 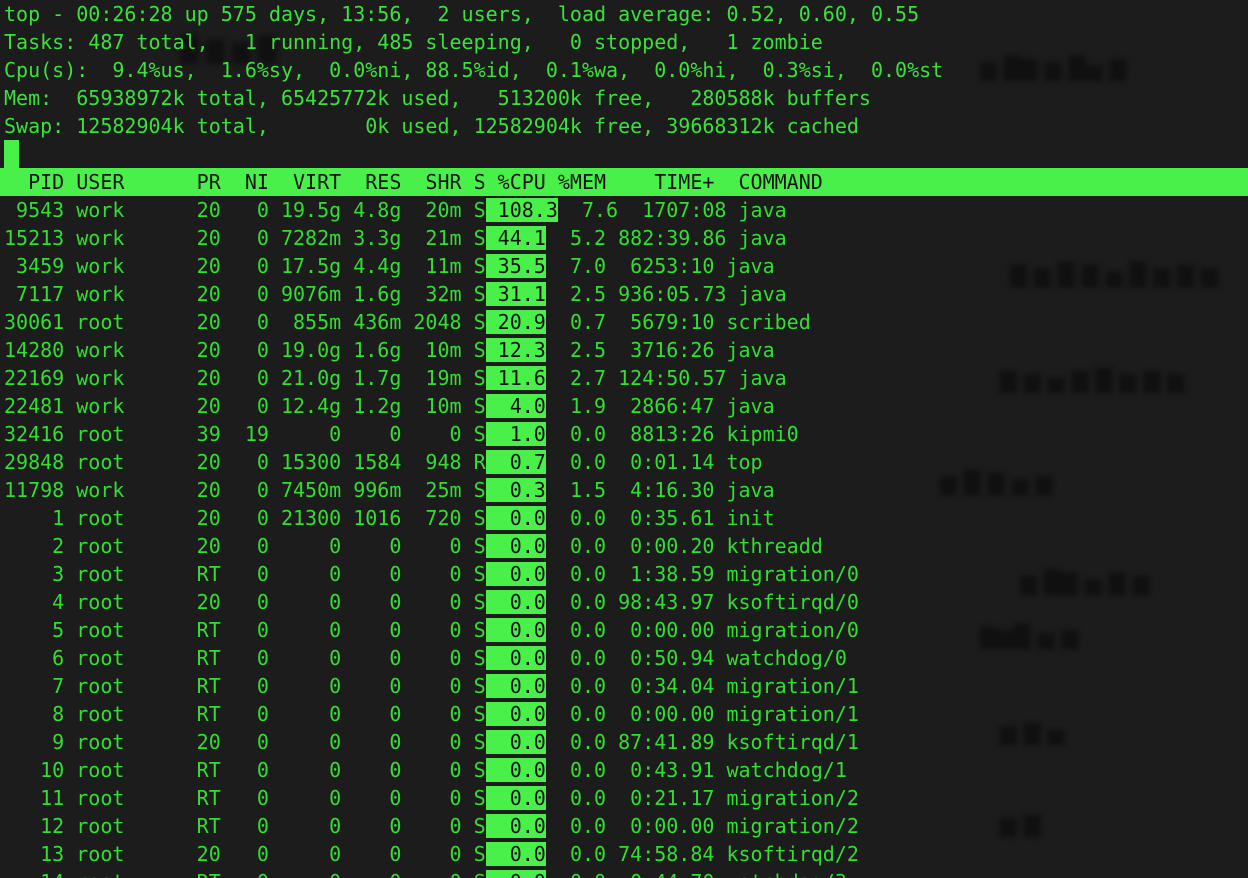 I want to click on row-fields-right: 0.0 0:50.94 watchdog/0, so click(x=696, y=658).